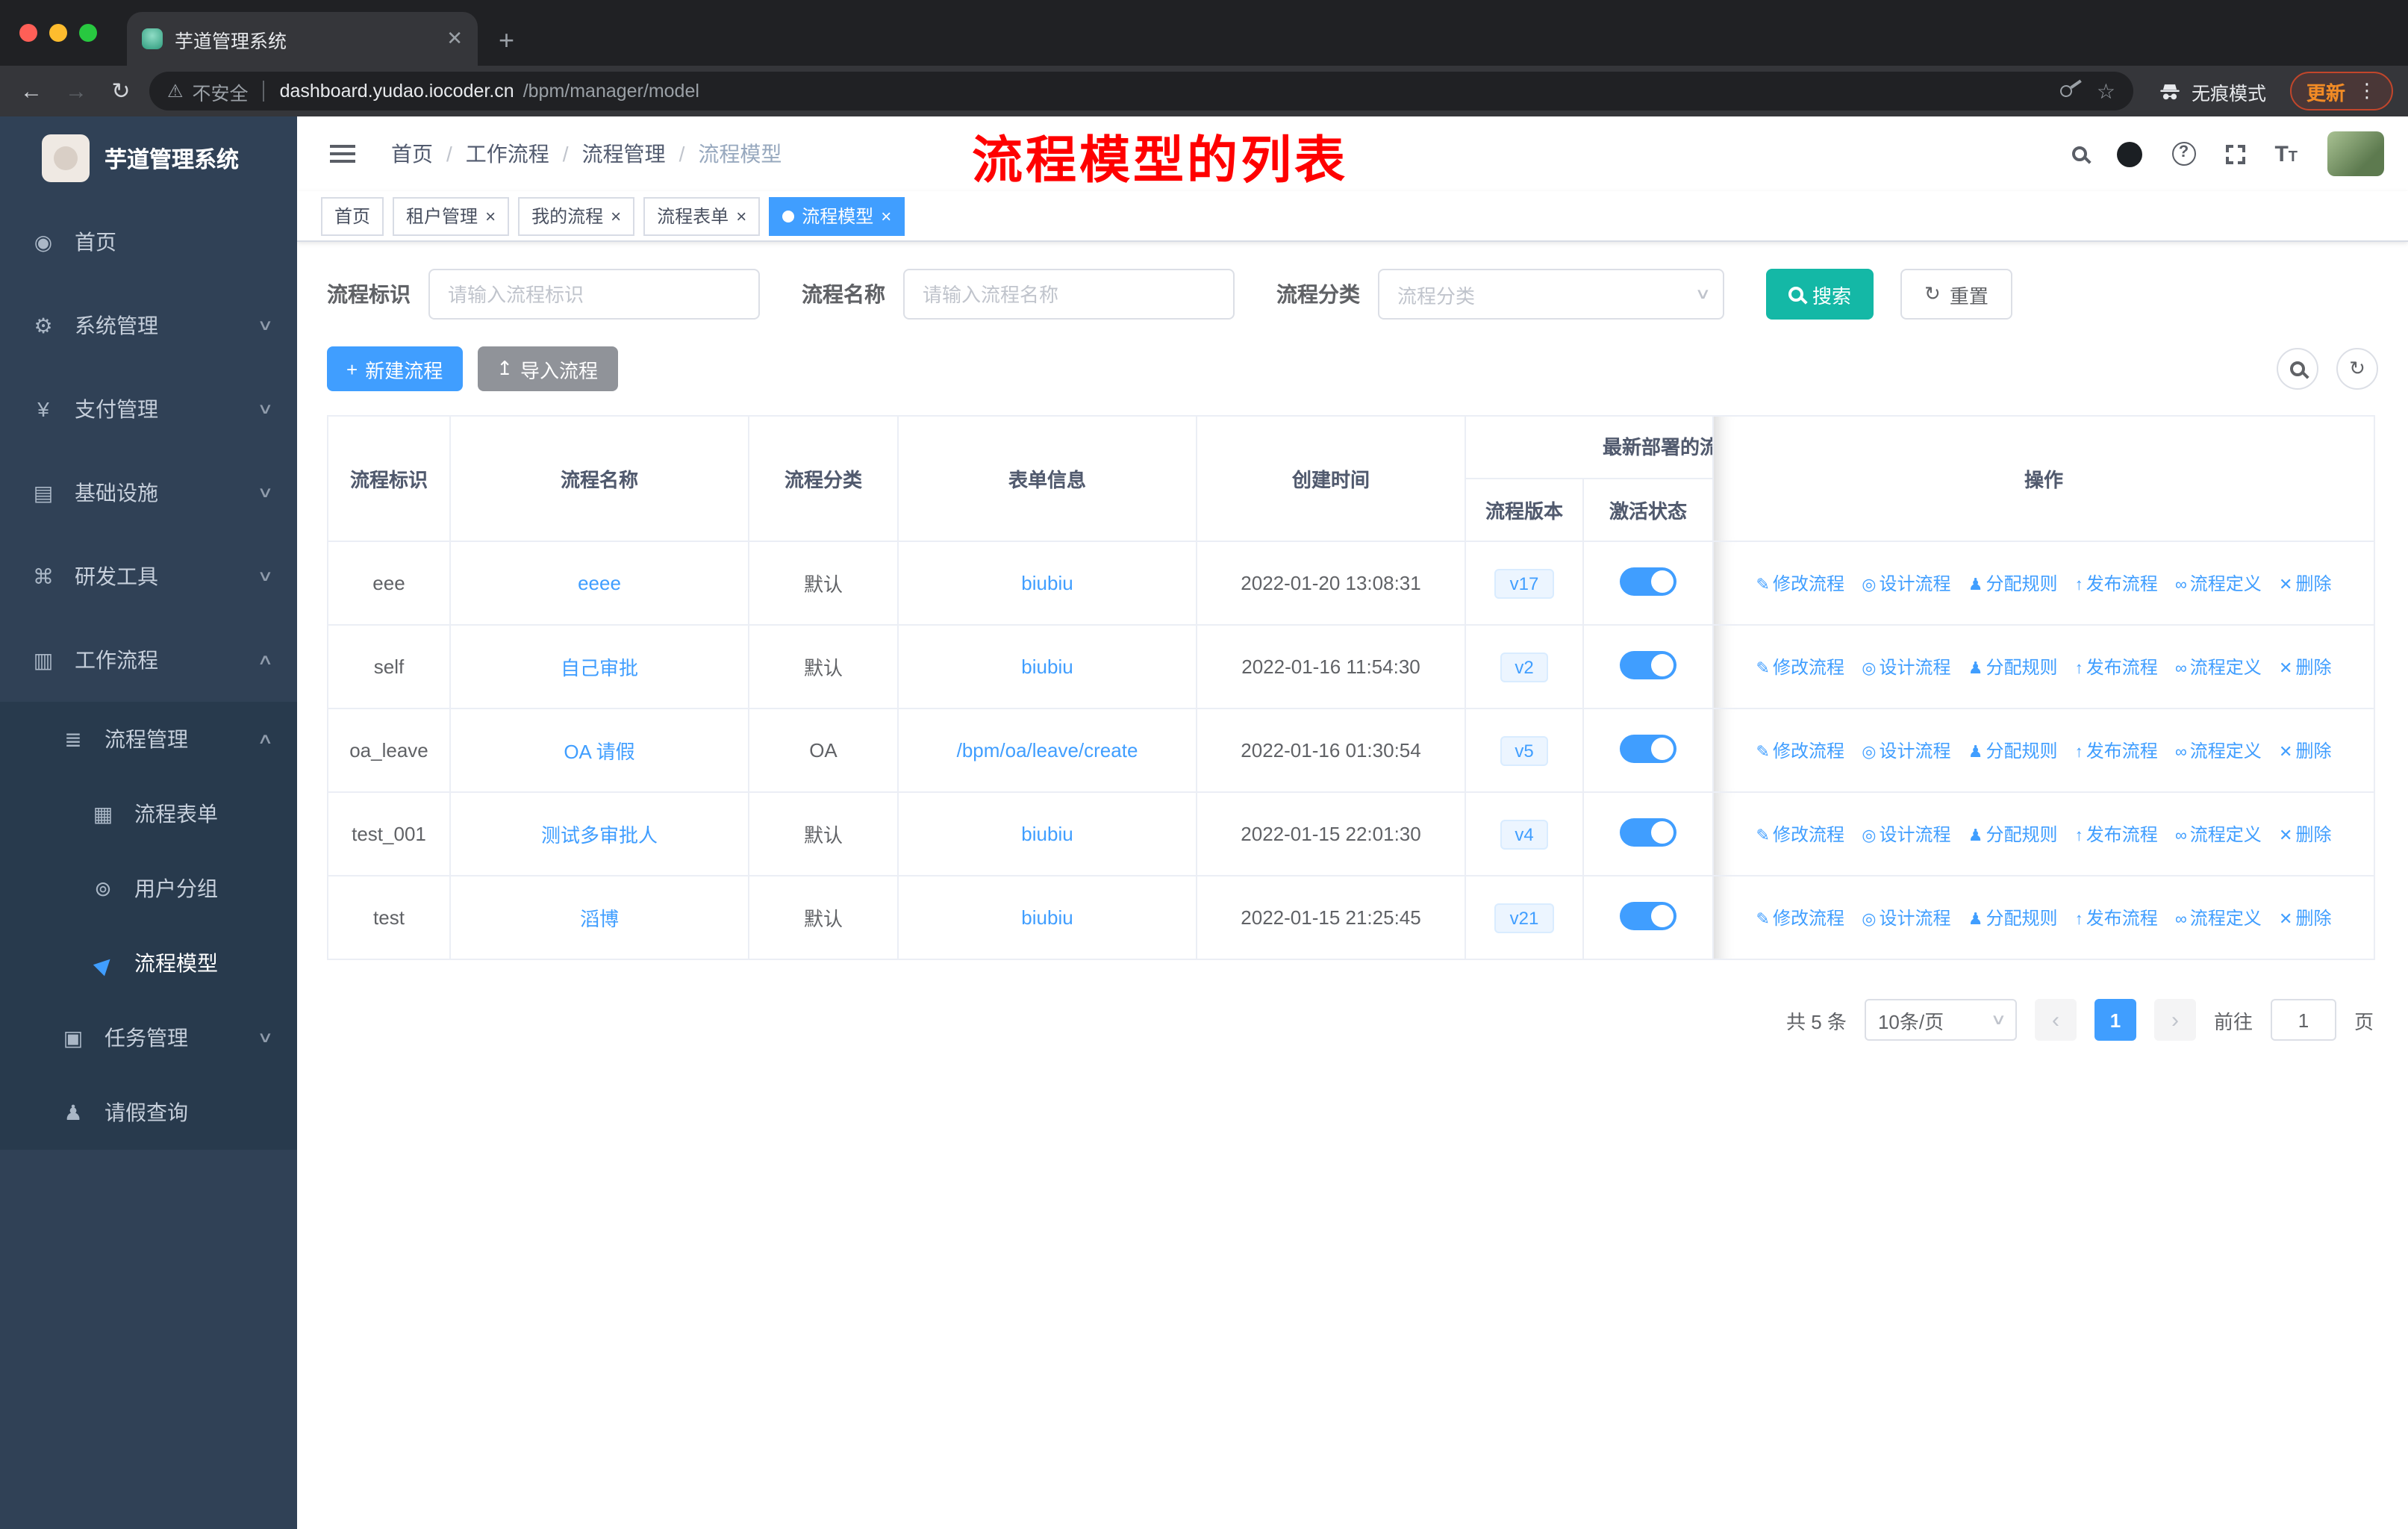  Describe the element at coordinates (547, 369) in the screenshot. I see `import-process-button: ↥ 导入流程` at that location.